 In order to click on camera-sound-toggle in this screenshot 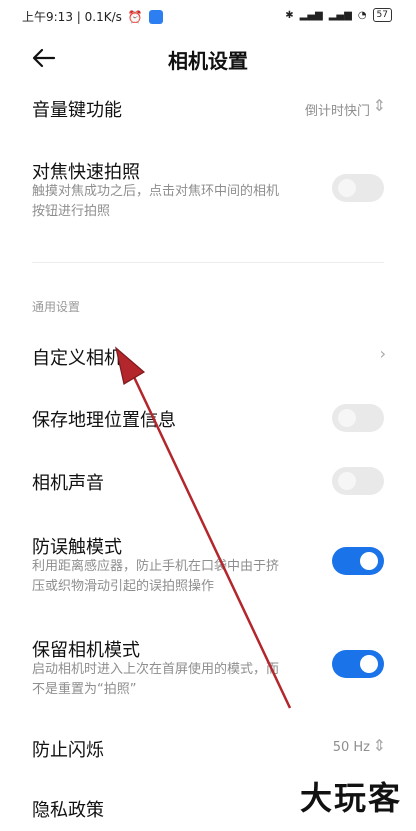, I will do `click(358, 481)`.